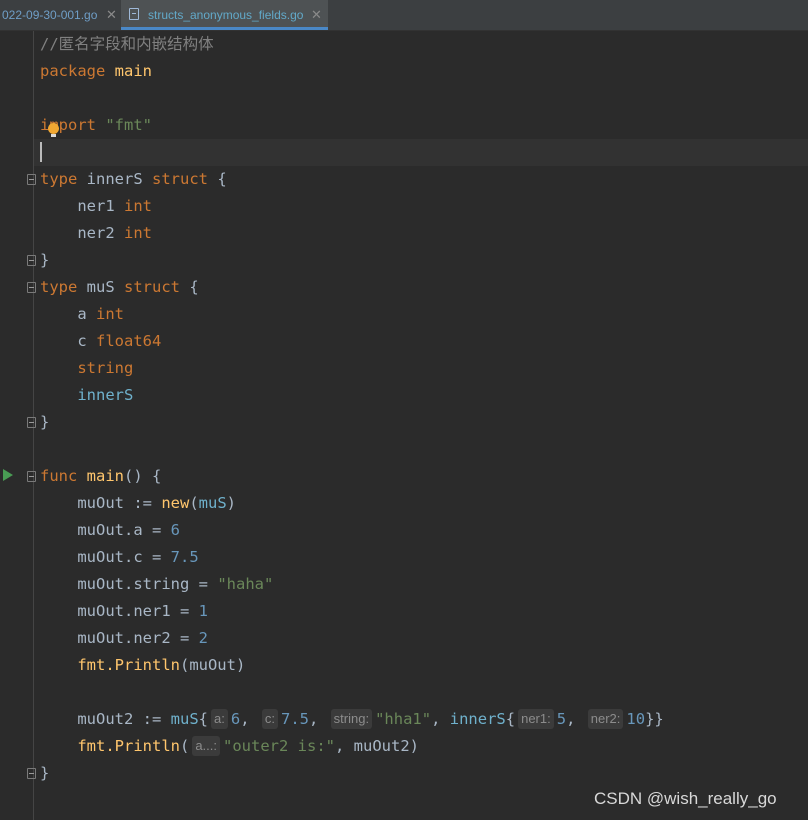 The height and width of the screenshot is (820, 808). What do you see at coordinates (53, 130) in the screenshot?
I see `lightbulb-icon` at bounding box center [53, 130].